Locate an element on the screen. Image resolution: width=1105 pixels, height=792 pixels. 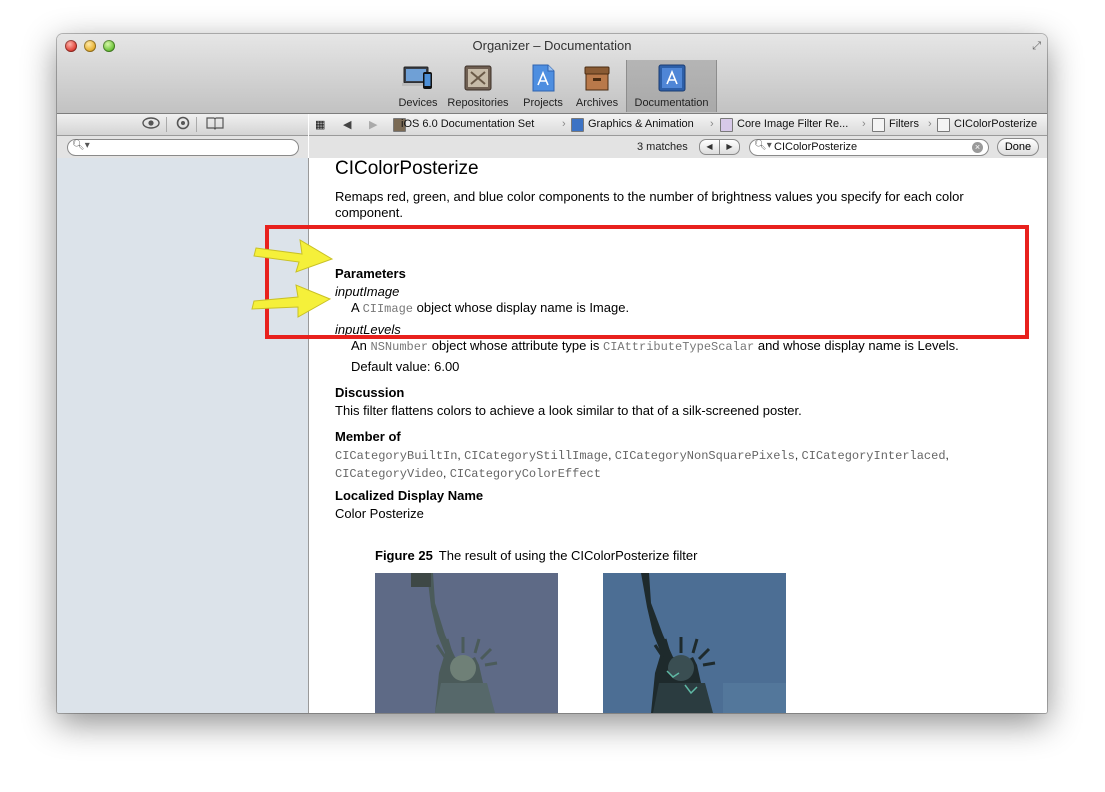
page-title: CIColorPosterize is located at coordinates (407, 168).